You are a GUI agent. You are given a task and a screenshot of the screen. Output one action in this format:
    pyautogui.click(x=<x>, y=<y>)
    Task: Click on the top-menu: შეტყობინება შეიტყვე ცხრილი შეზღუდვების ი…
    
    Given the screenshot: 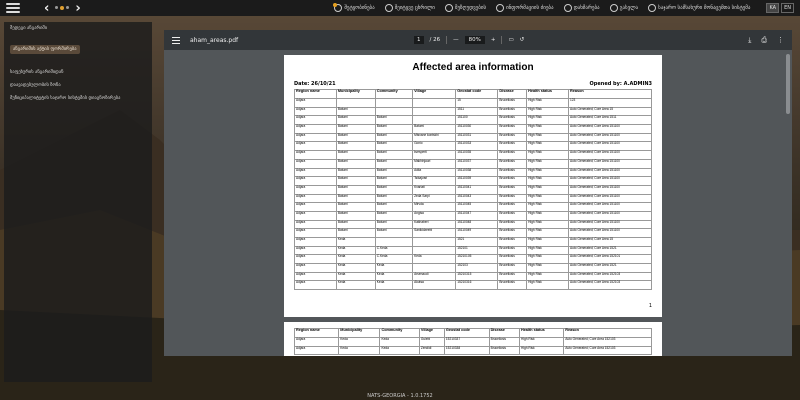 What is the action you would take?
    pyautogui.click(x=563, y=8)
    